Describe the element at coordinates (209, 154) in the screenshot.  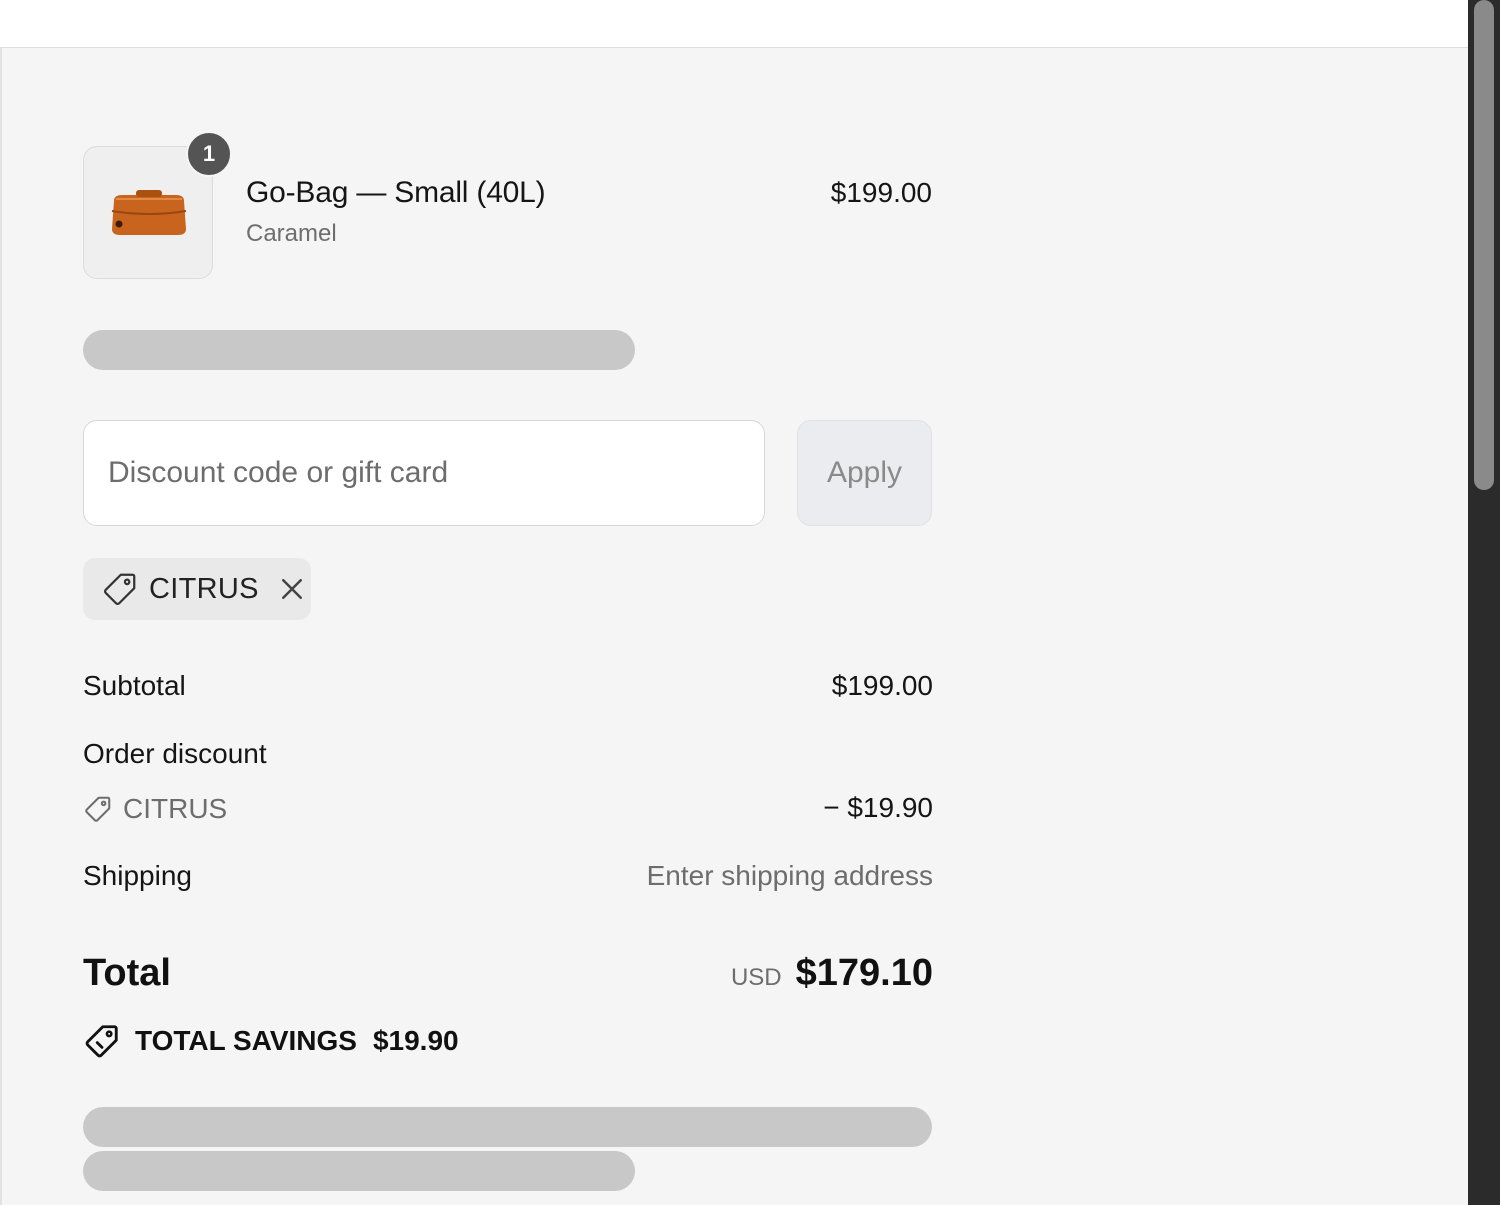
I see `quantity-badge: 1` at that location.